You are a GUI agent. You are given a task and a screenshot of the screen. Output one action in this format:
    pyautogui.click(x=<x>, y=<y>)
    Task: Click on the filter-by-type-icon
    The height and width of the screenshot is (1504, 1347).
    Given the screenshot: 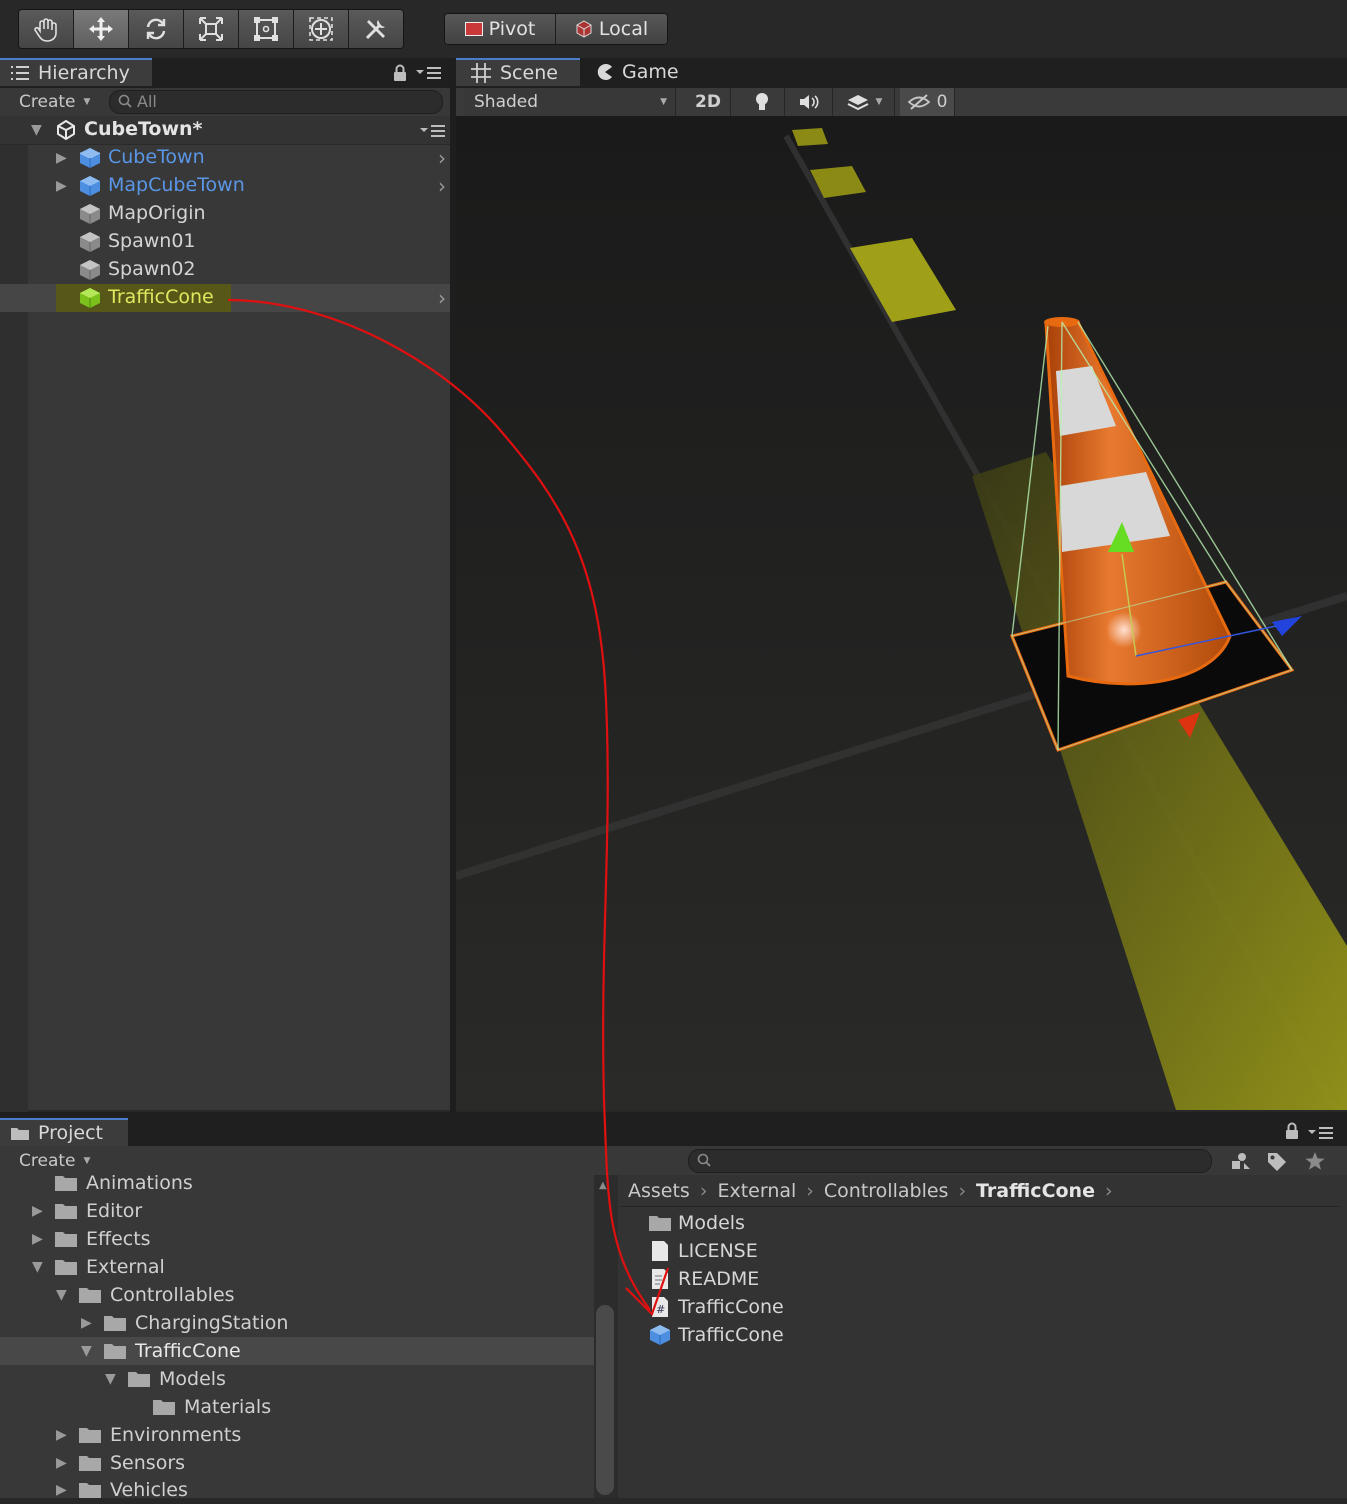 What is the action you would take?
    pyautogui.click(x=1240, y=1161)
    